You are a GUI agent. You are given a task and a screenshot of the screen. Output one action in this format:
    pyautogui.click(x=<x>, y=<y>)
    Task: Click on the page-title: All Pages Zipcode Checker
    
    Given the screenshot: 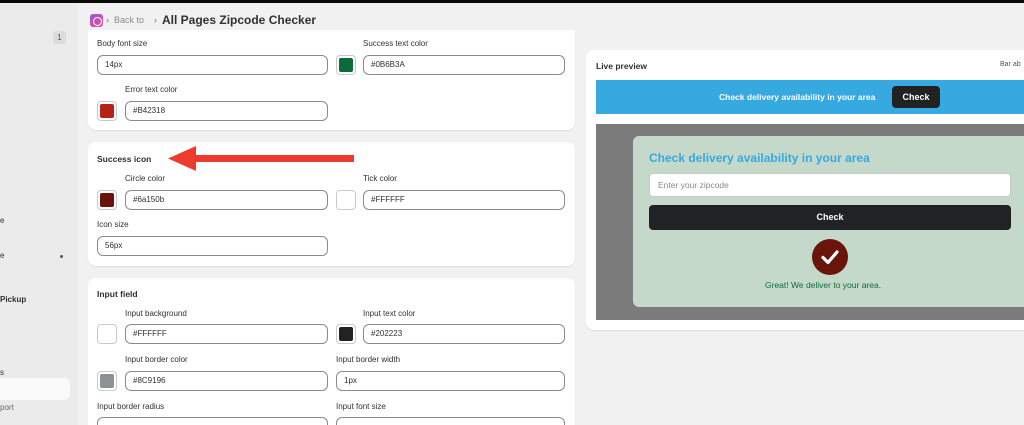 What is the action you would take?
    pyautogui.click(x=239, y=20)
    